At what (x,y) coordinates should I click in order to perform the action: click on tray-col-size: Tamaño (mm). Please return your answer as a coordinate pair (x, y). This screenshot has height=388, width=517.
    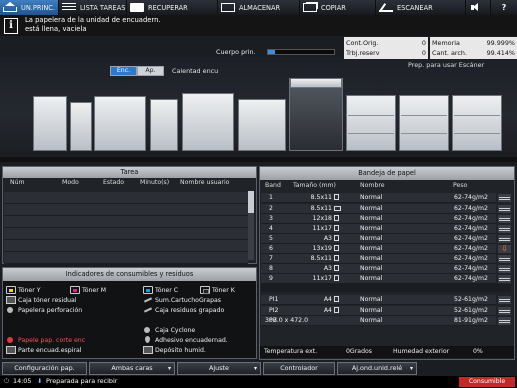
    Looking at the image, I should click on (314, 185).